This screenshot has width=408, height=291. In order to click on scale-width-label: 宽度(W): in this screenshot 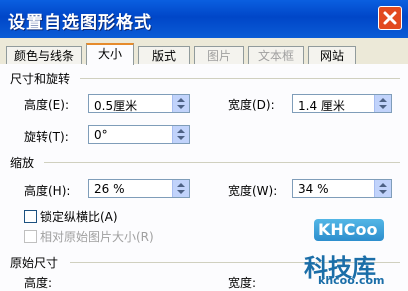, I will do `click(253, 191)`.